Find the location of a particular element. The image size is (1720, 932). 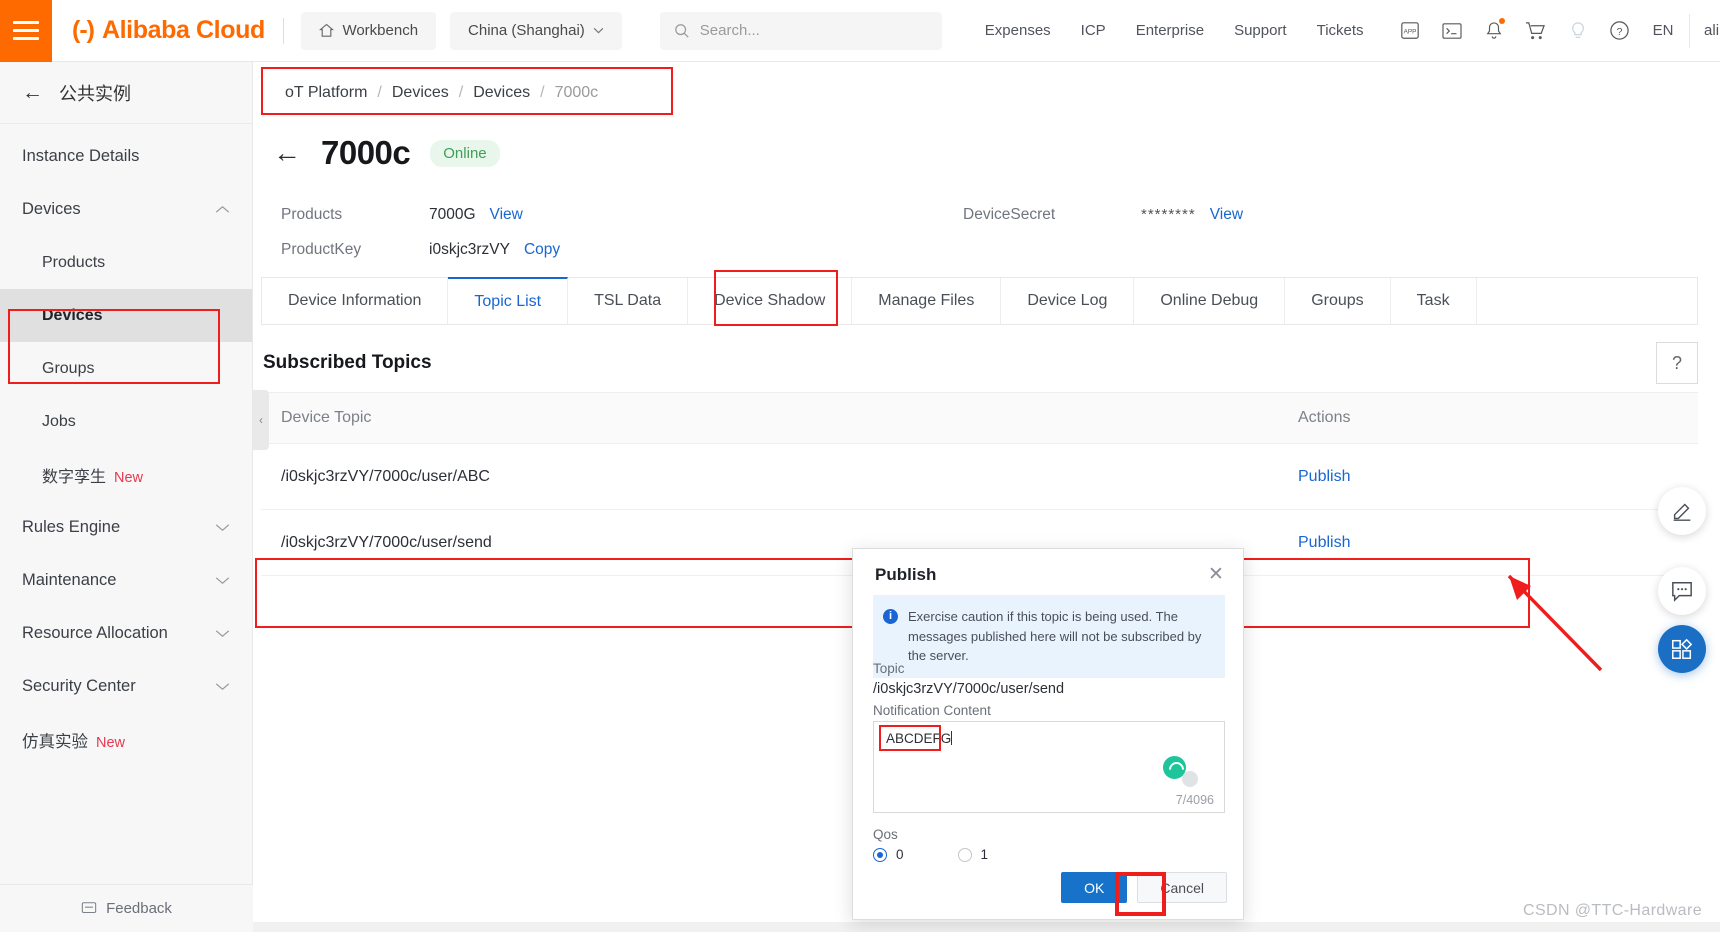

topbar-link-enterprise: Enterprise is located at coordinates (1170, 30).